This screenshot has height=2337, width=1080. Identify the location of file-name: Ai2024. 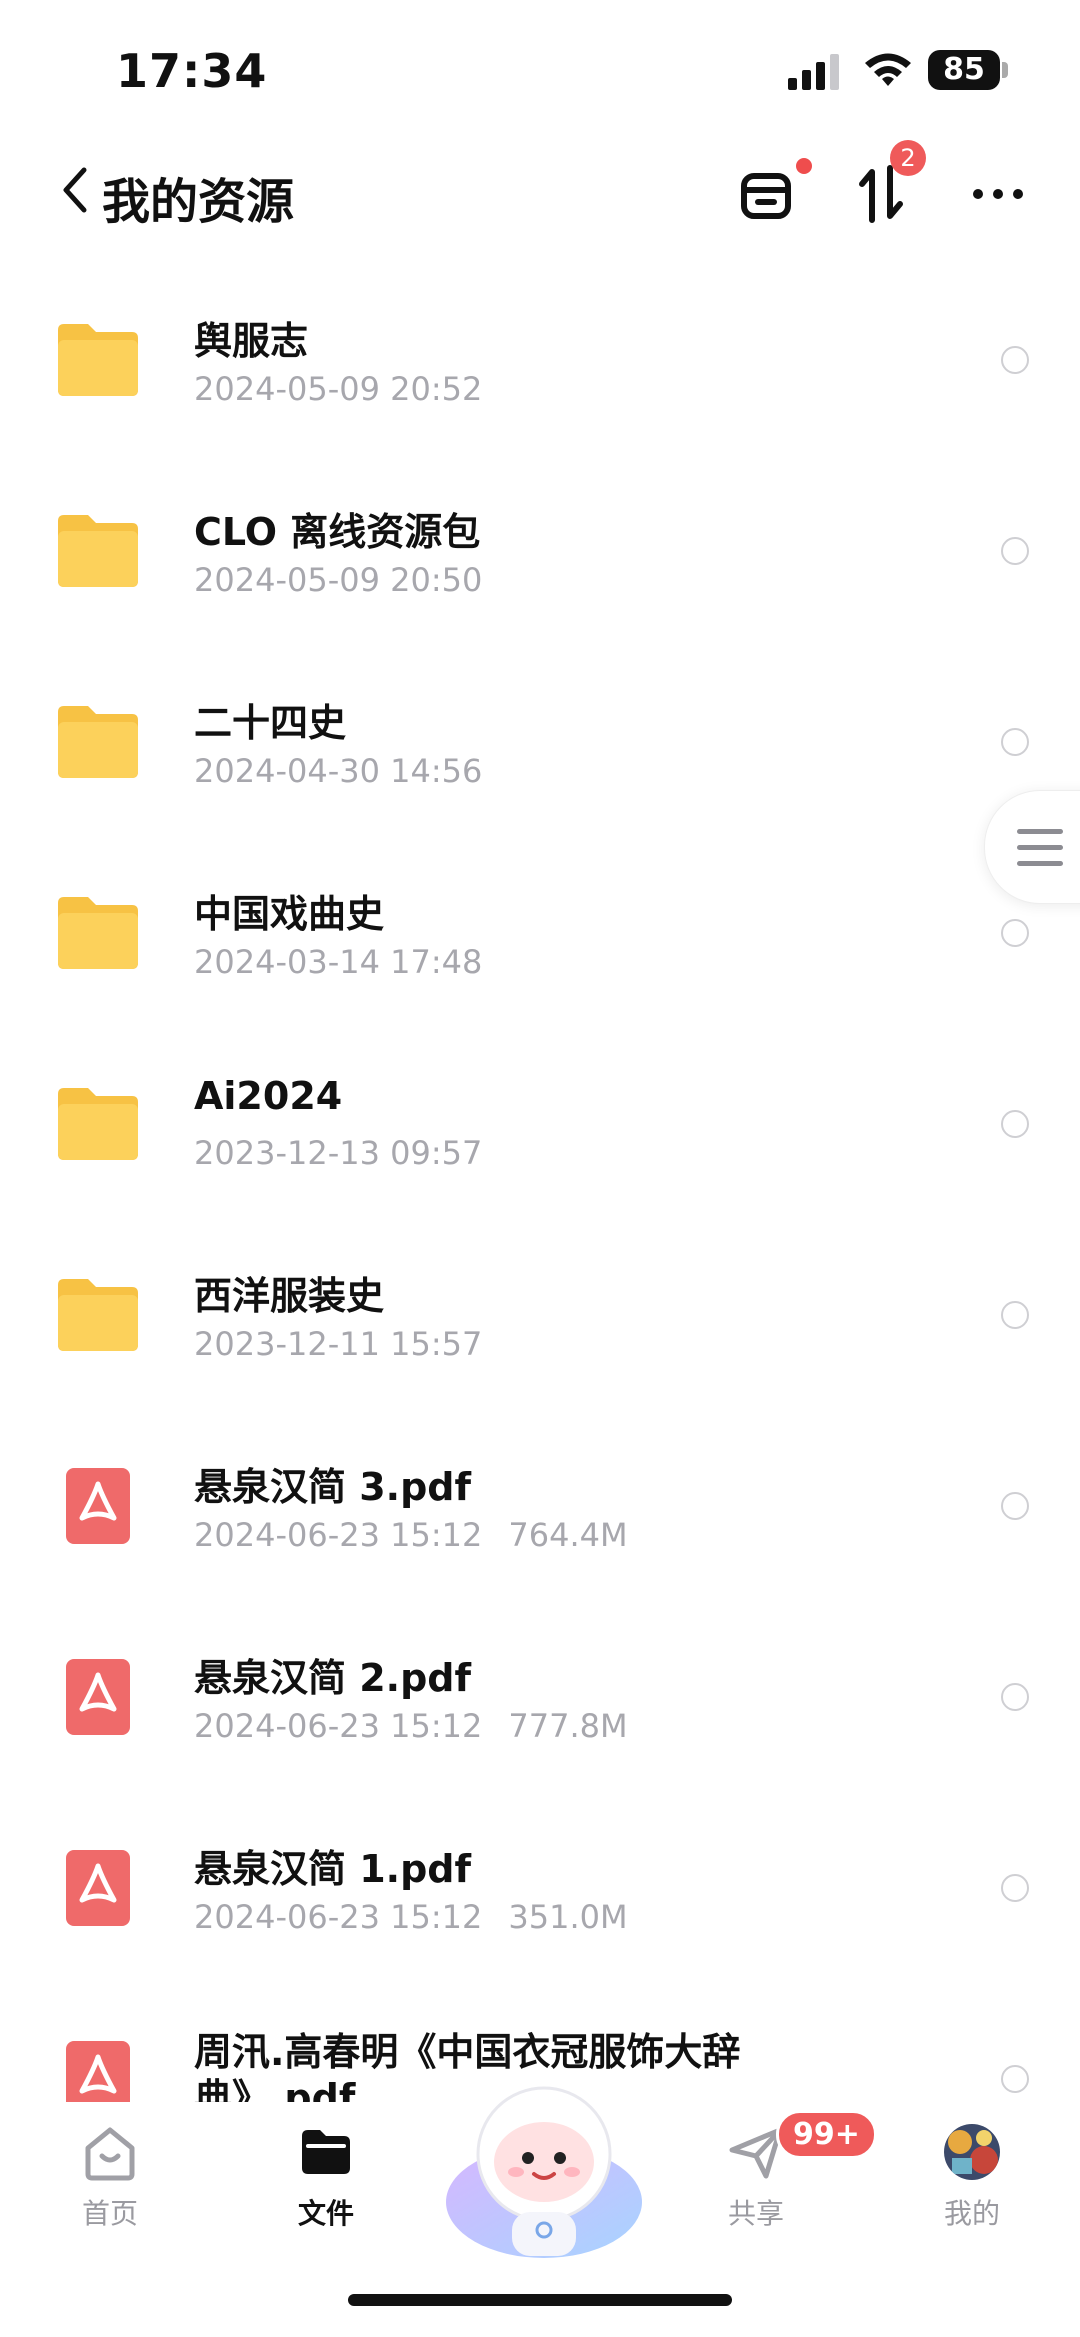
(268, 1096).